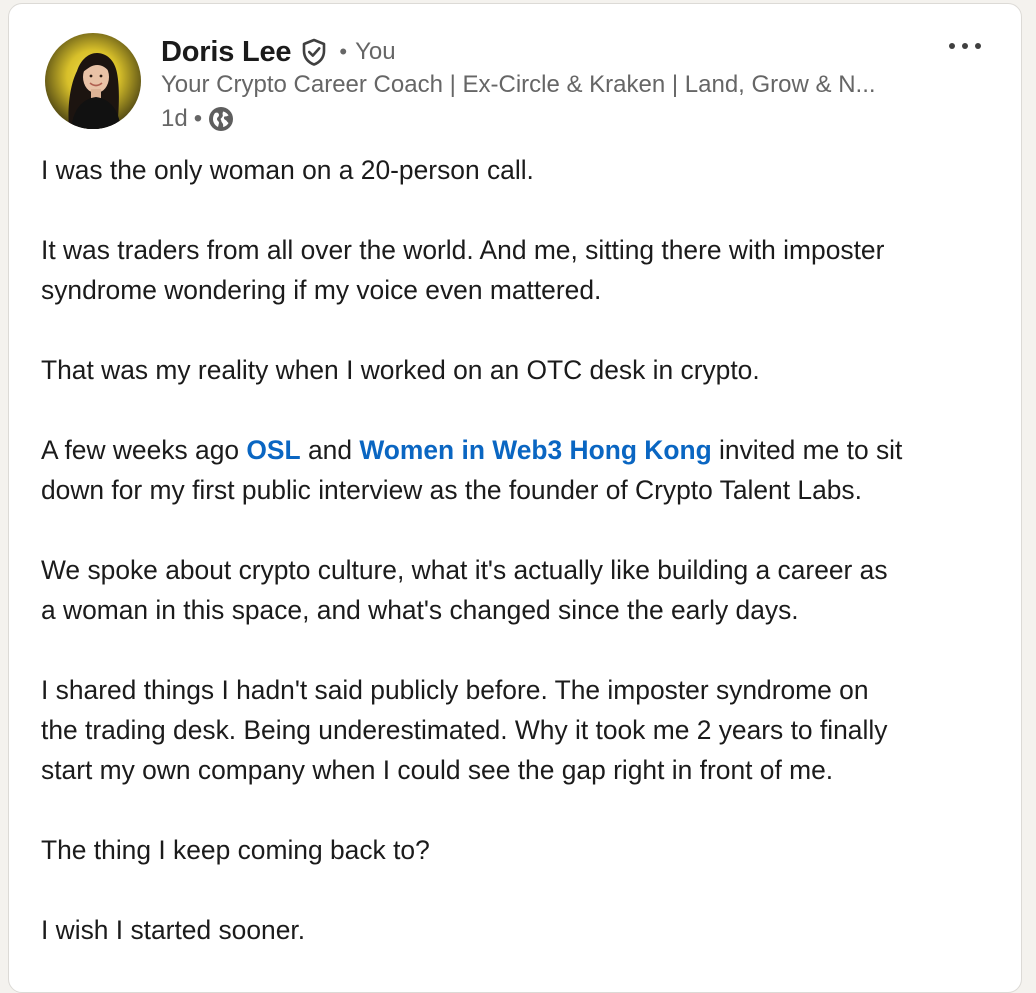 Image resolution: width=1036 pixels, height=993 pixels. Describe the element at coordinates (221, 119) in the screenshot. I see `globe-icon` at that location.